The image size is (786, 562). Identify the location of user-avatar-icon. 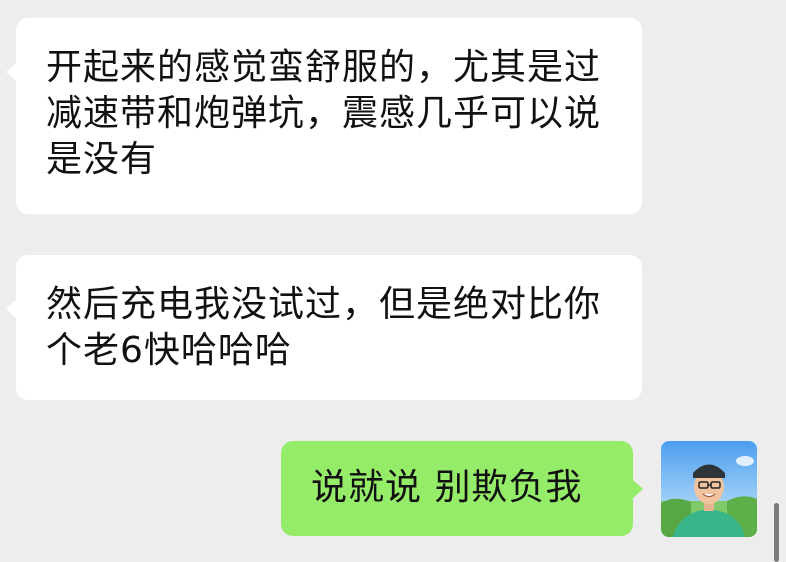
(709, 489).